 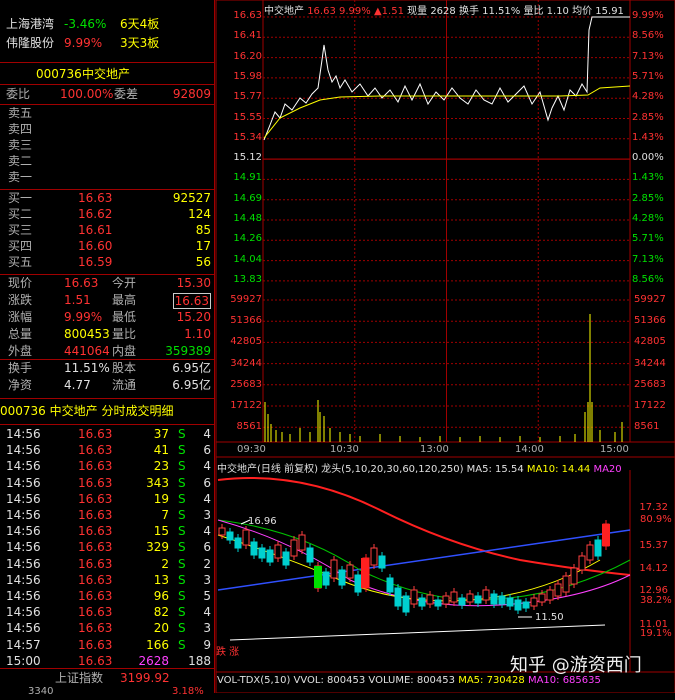 I want to click on price-axis-label: 16.41, so click(x=247, y=36).